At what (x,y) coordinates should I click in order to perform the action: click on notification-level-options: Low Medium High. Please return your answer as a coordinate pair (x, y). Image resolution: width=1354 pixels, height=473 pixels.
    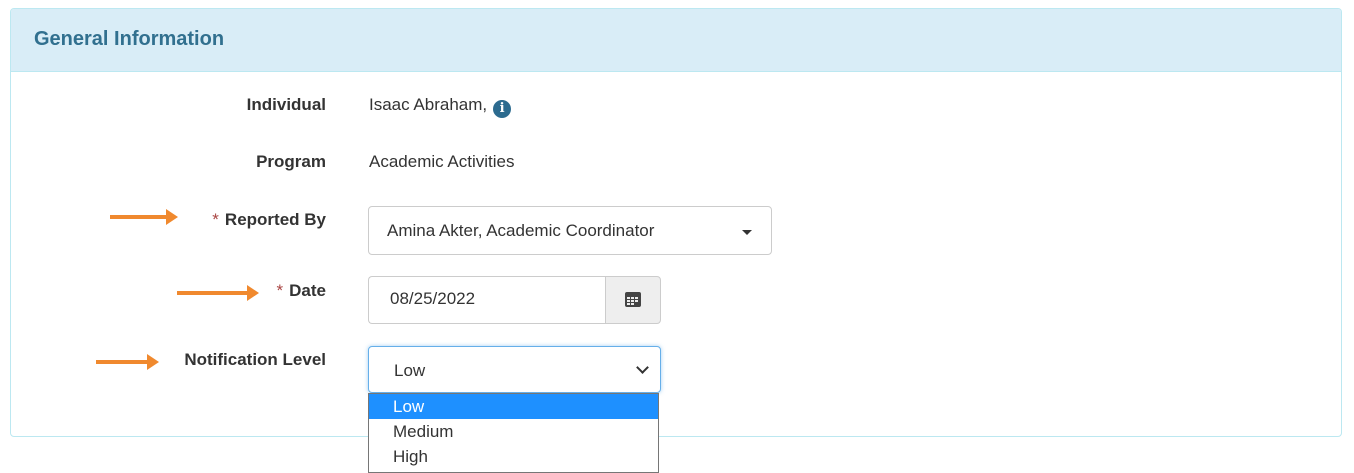
    Looking at the image, I should click on (513, 433).